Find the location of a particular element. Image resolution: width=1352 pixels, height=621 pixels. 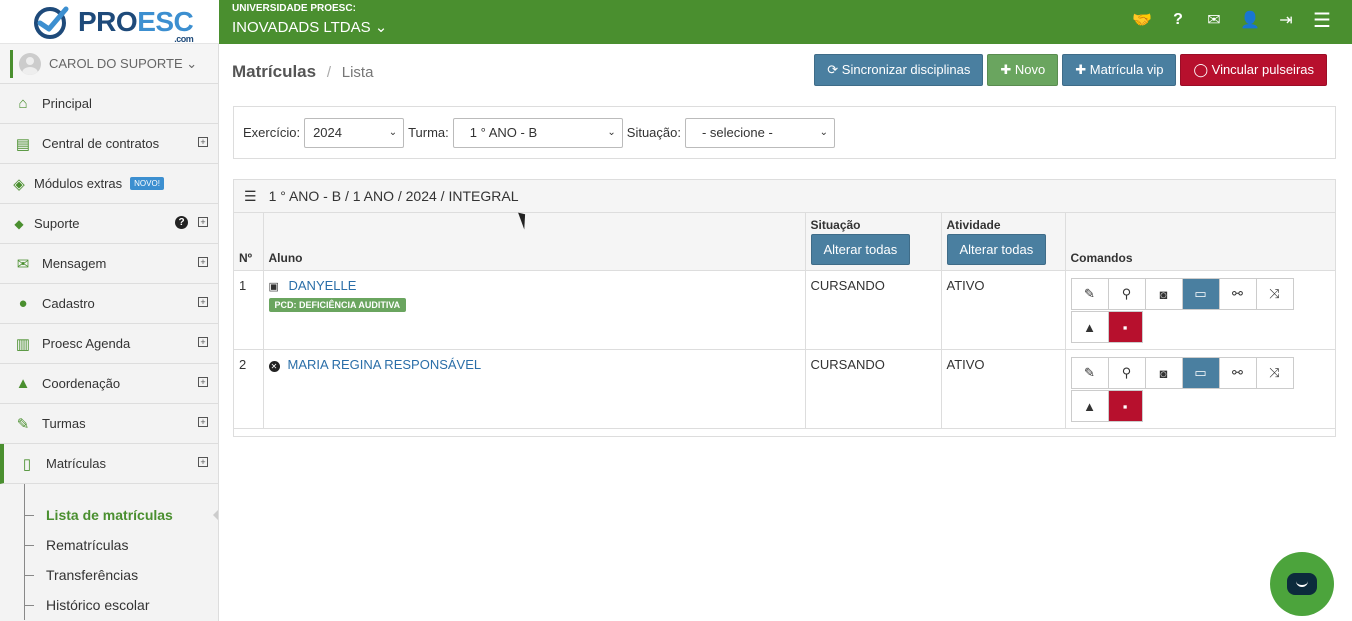

question-circle-icon: ? is located at coordinates (181, 222).